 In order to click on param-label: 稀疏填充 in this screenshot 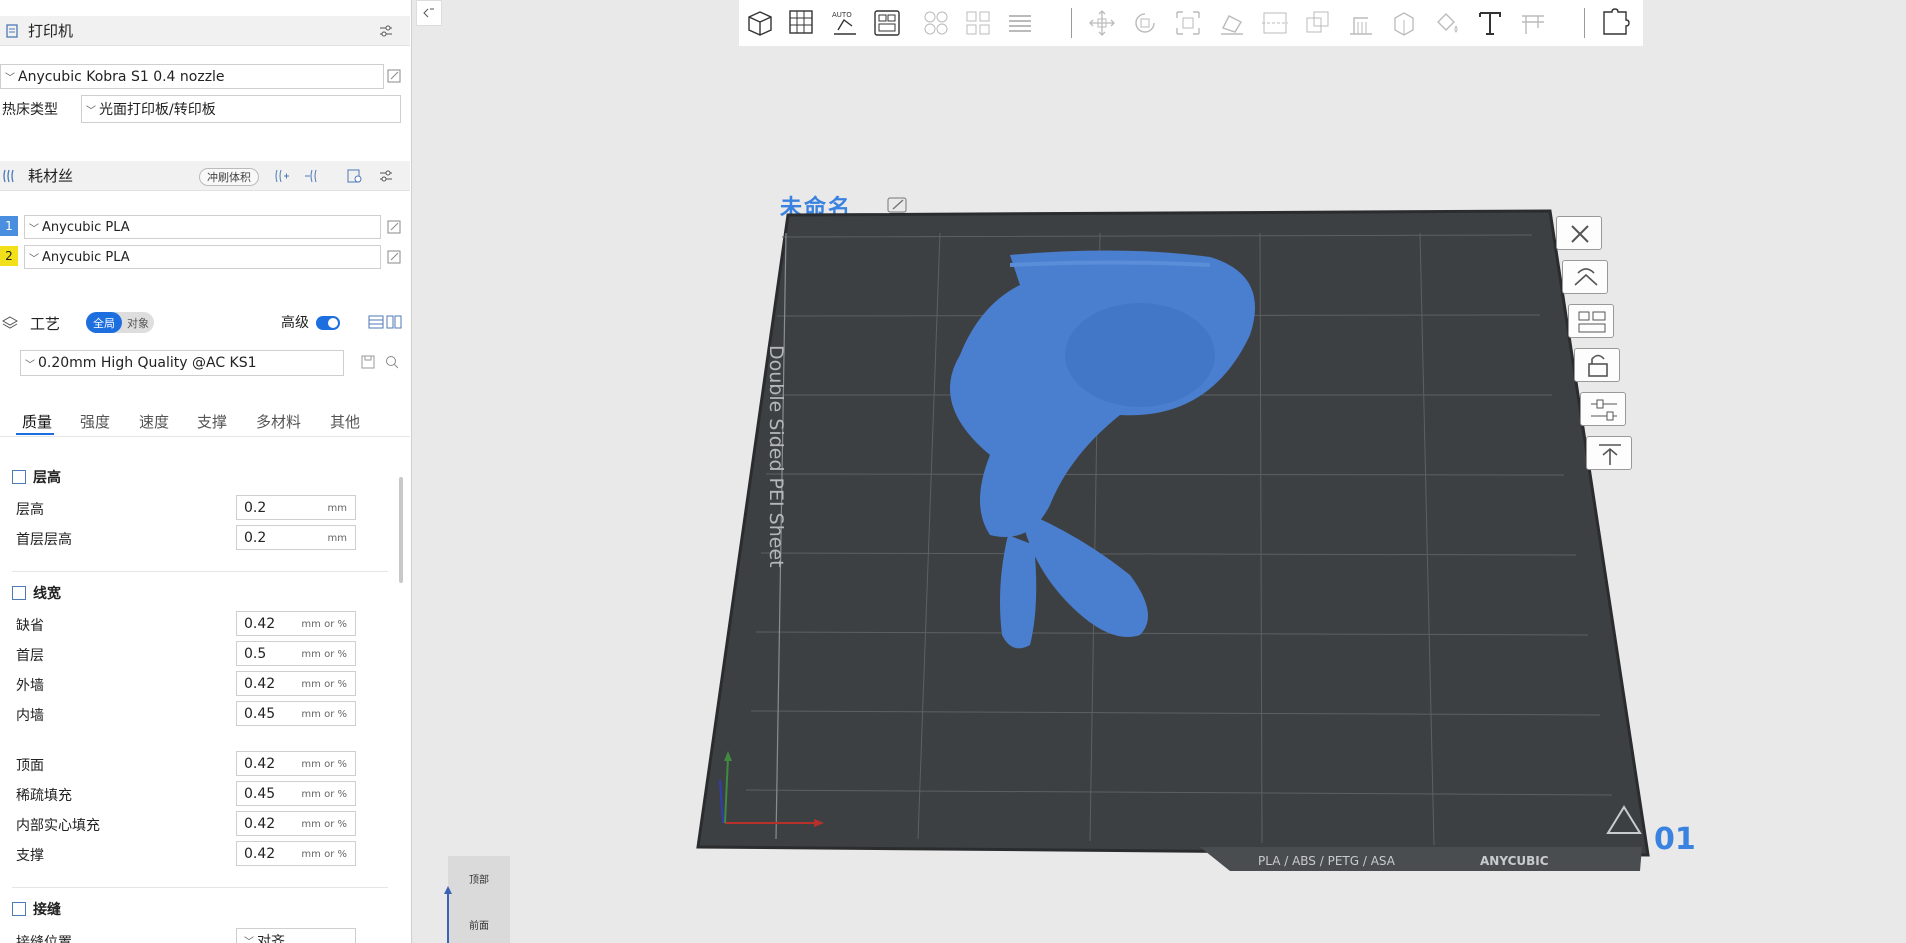, I will do `click(44, 796)`.